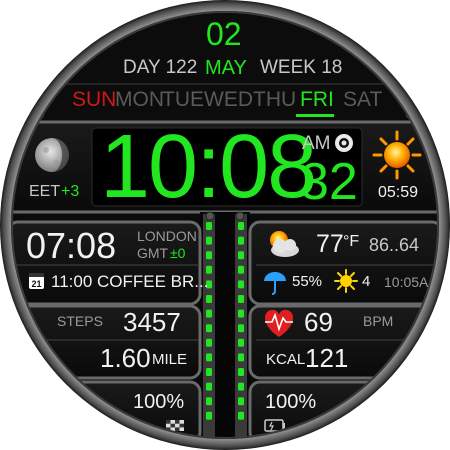 The image size is (450, 450). Describe the element at coordinates (378, 321) in the screenshot. I see `bpm-label: BPM` at that location.